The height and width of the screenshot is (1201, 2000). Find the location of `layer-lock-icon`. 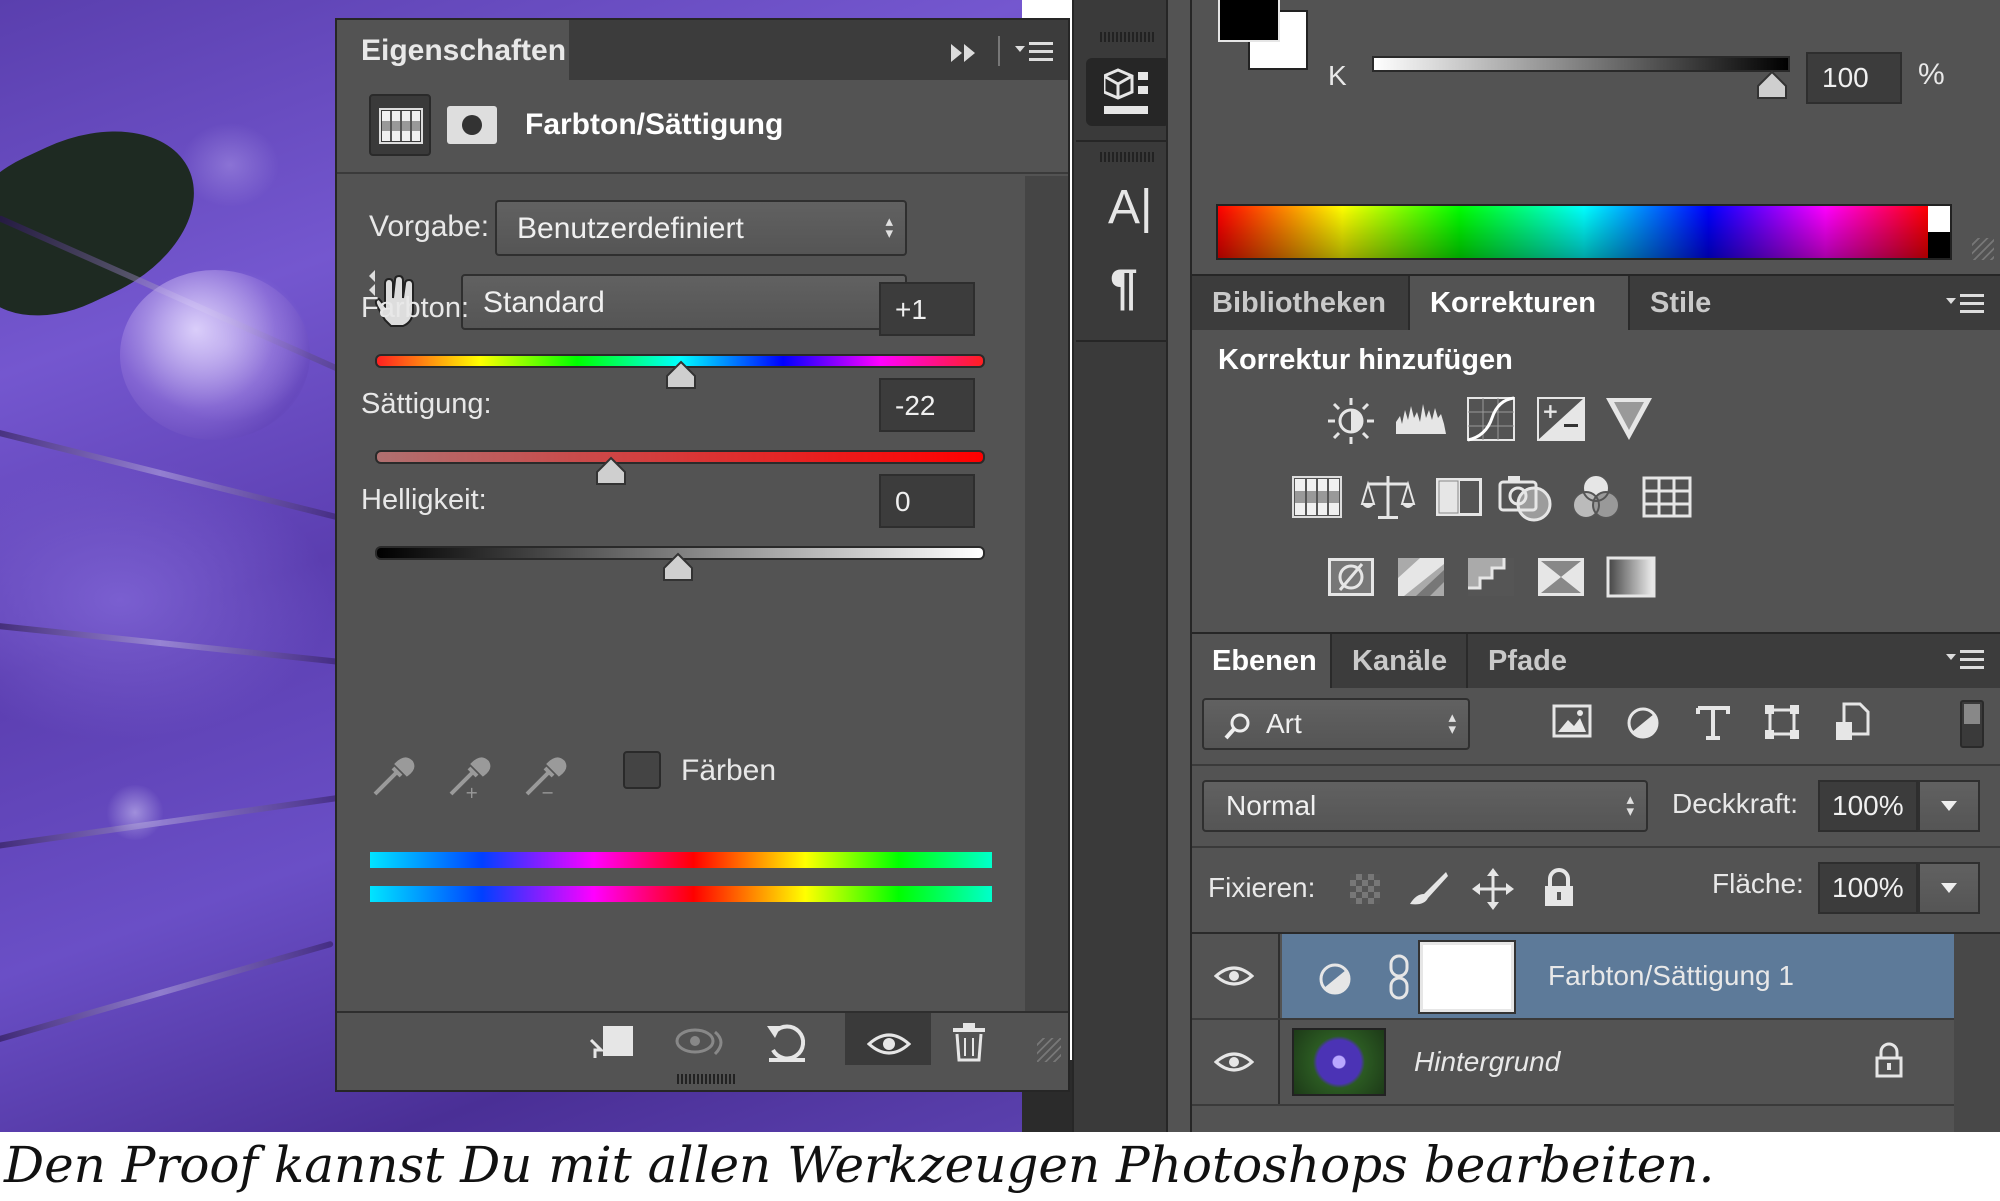

layer-lock-icon is located at coordinates (1889, 1060).